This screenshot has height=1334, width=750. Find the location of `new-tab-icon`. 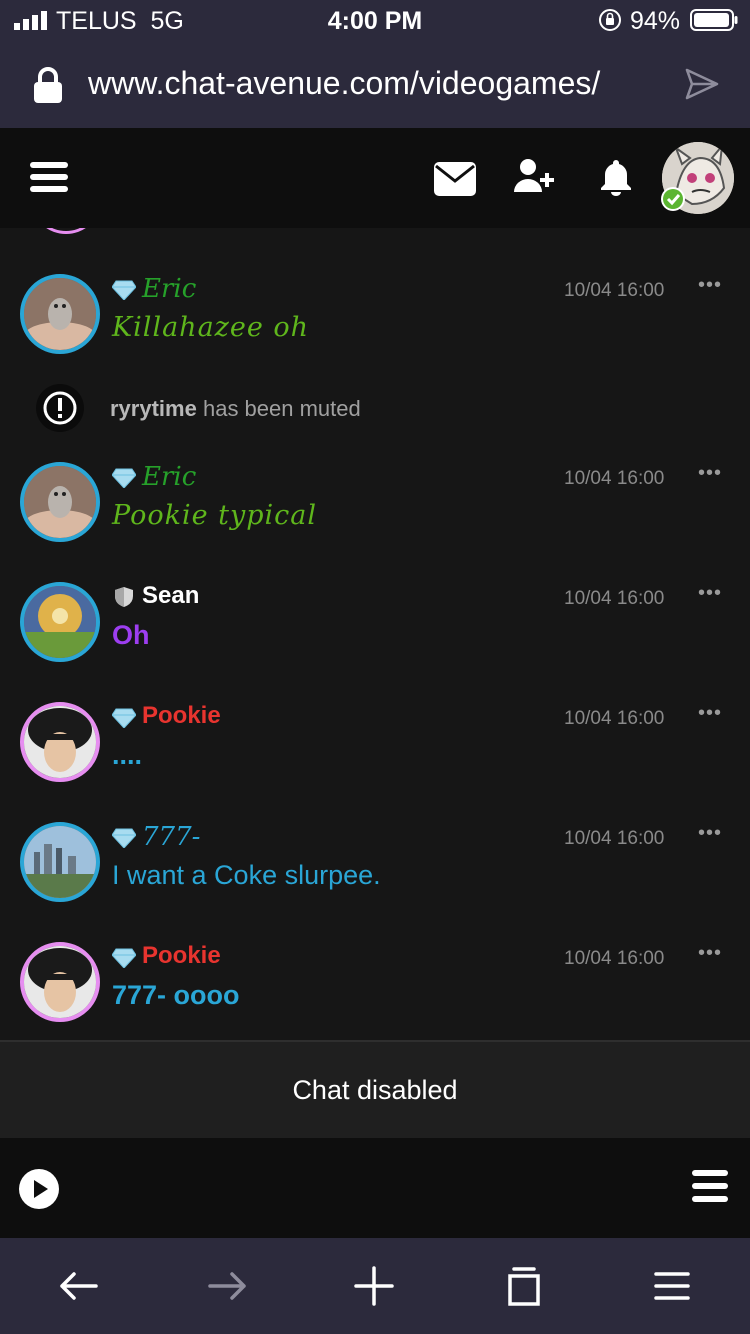

new-tab-icon is located at coordinates (374, 1286).